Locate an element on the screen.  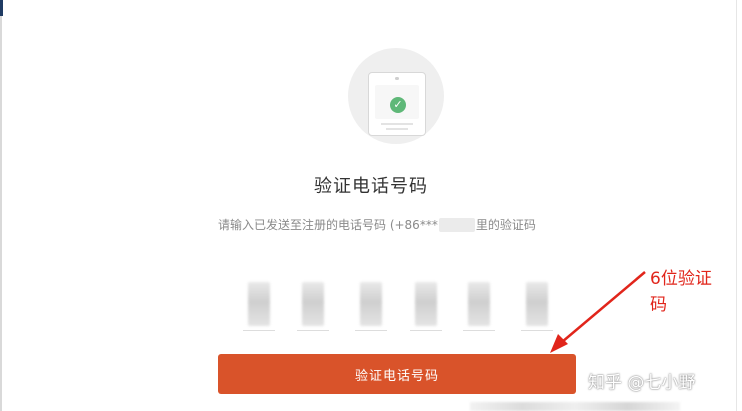
annotation-line-1: 6位验证 is located at coordinates (681, 279).